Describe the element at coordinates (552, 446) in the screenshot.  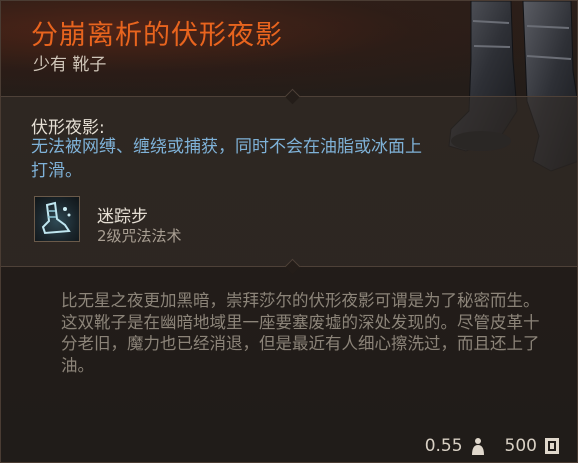
I see `gold-icon` at that location.